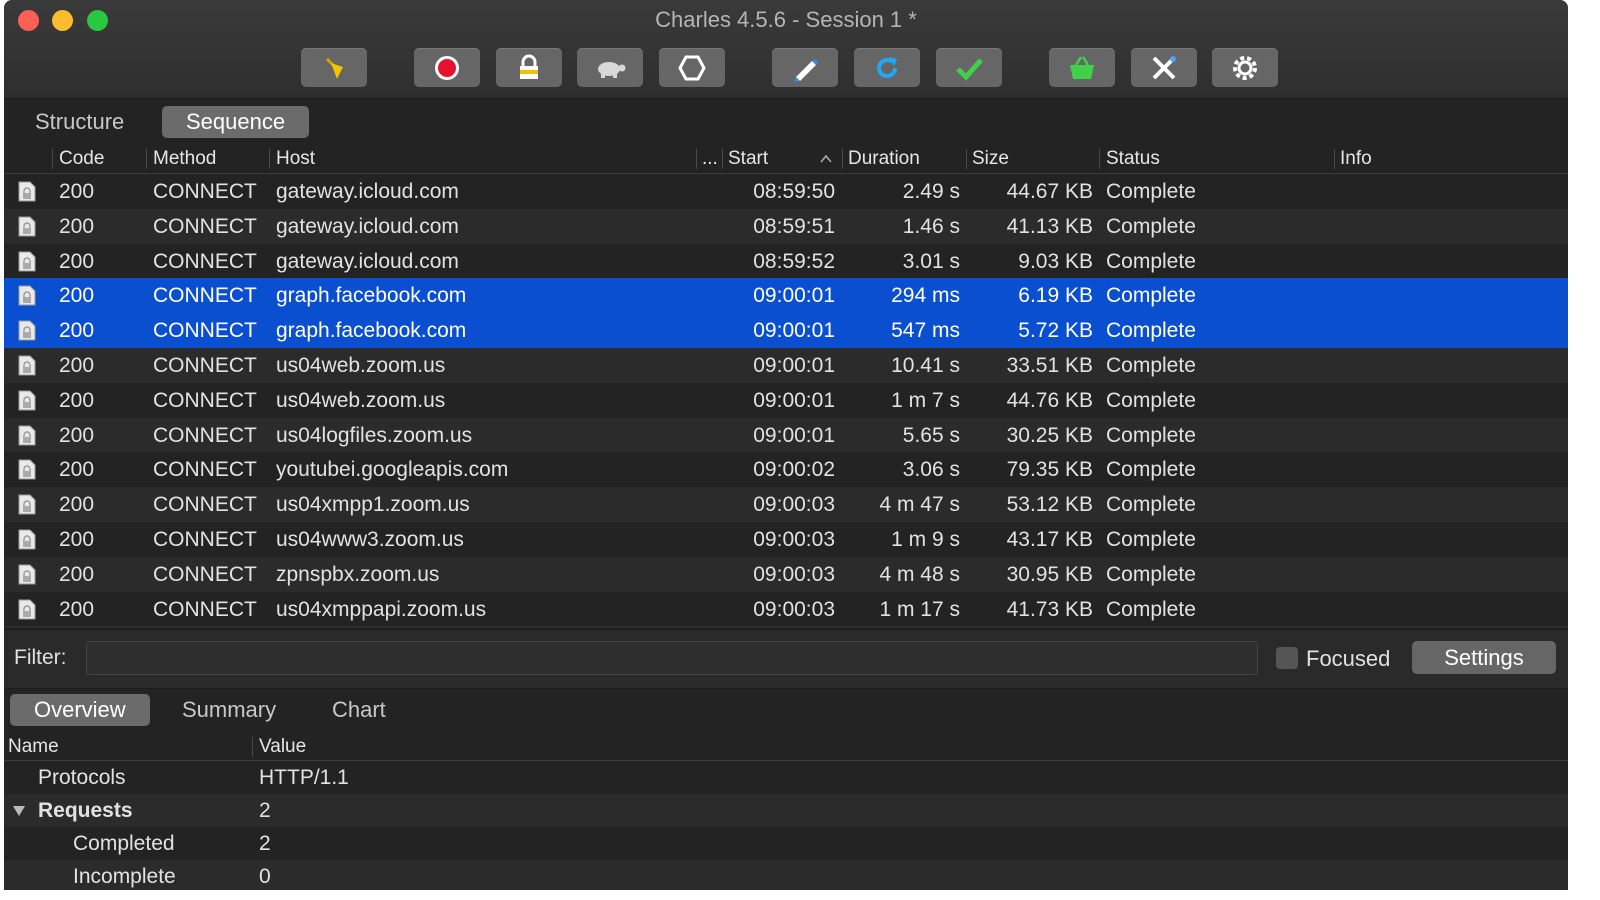 Image resolution: width=1600 pixels, height=900 pixels. What do you see at coordinates (1049, 400) in the screenshot?
I see `cell-size: 44.76 KB` at bounding box center [1049, 400].